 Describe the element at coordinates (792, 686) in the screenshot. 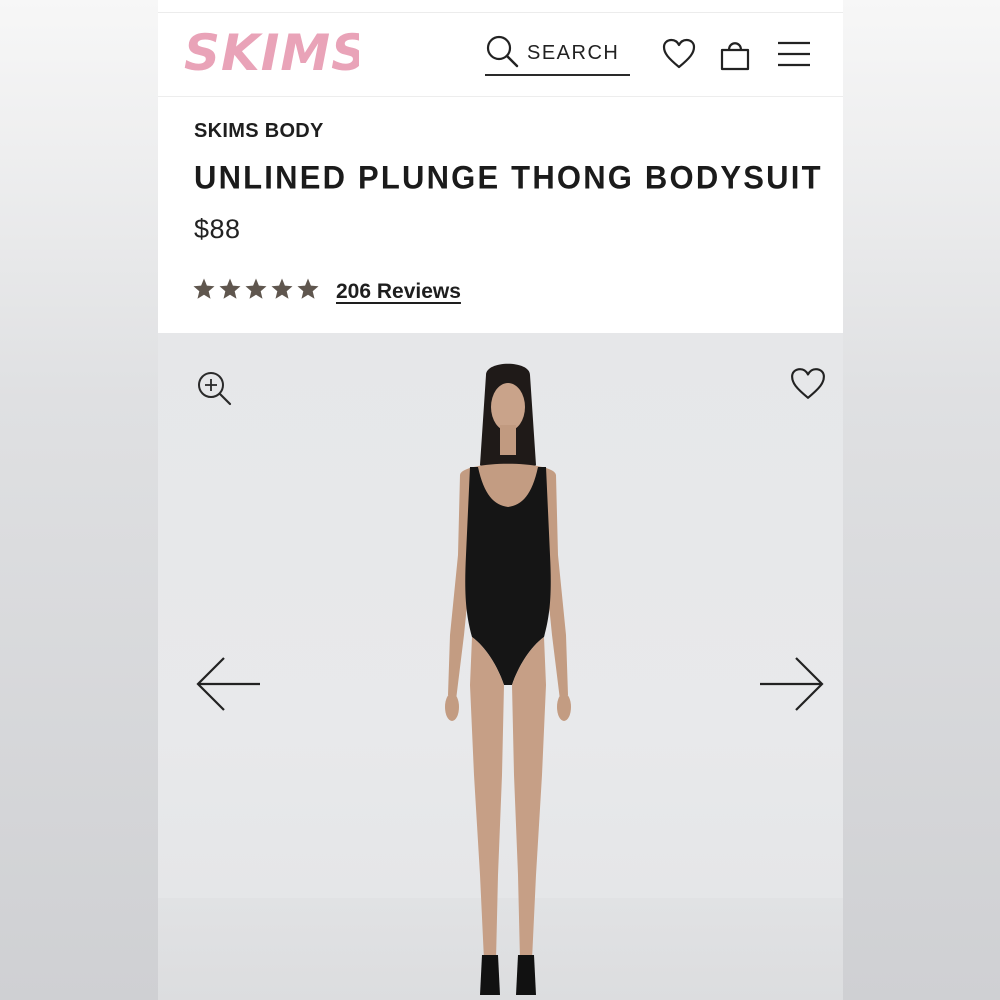

I see `arrow-right-icon` at that location.